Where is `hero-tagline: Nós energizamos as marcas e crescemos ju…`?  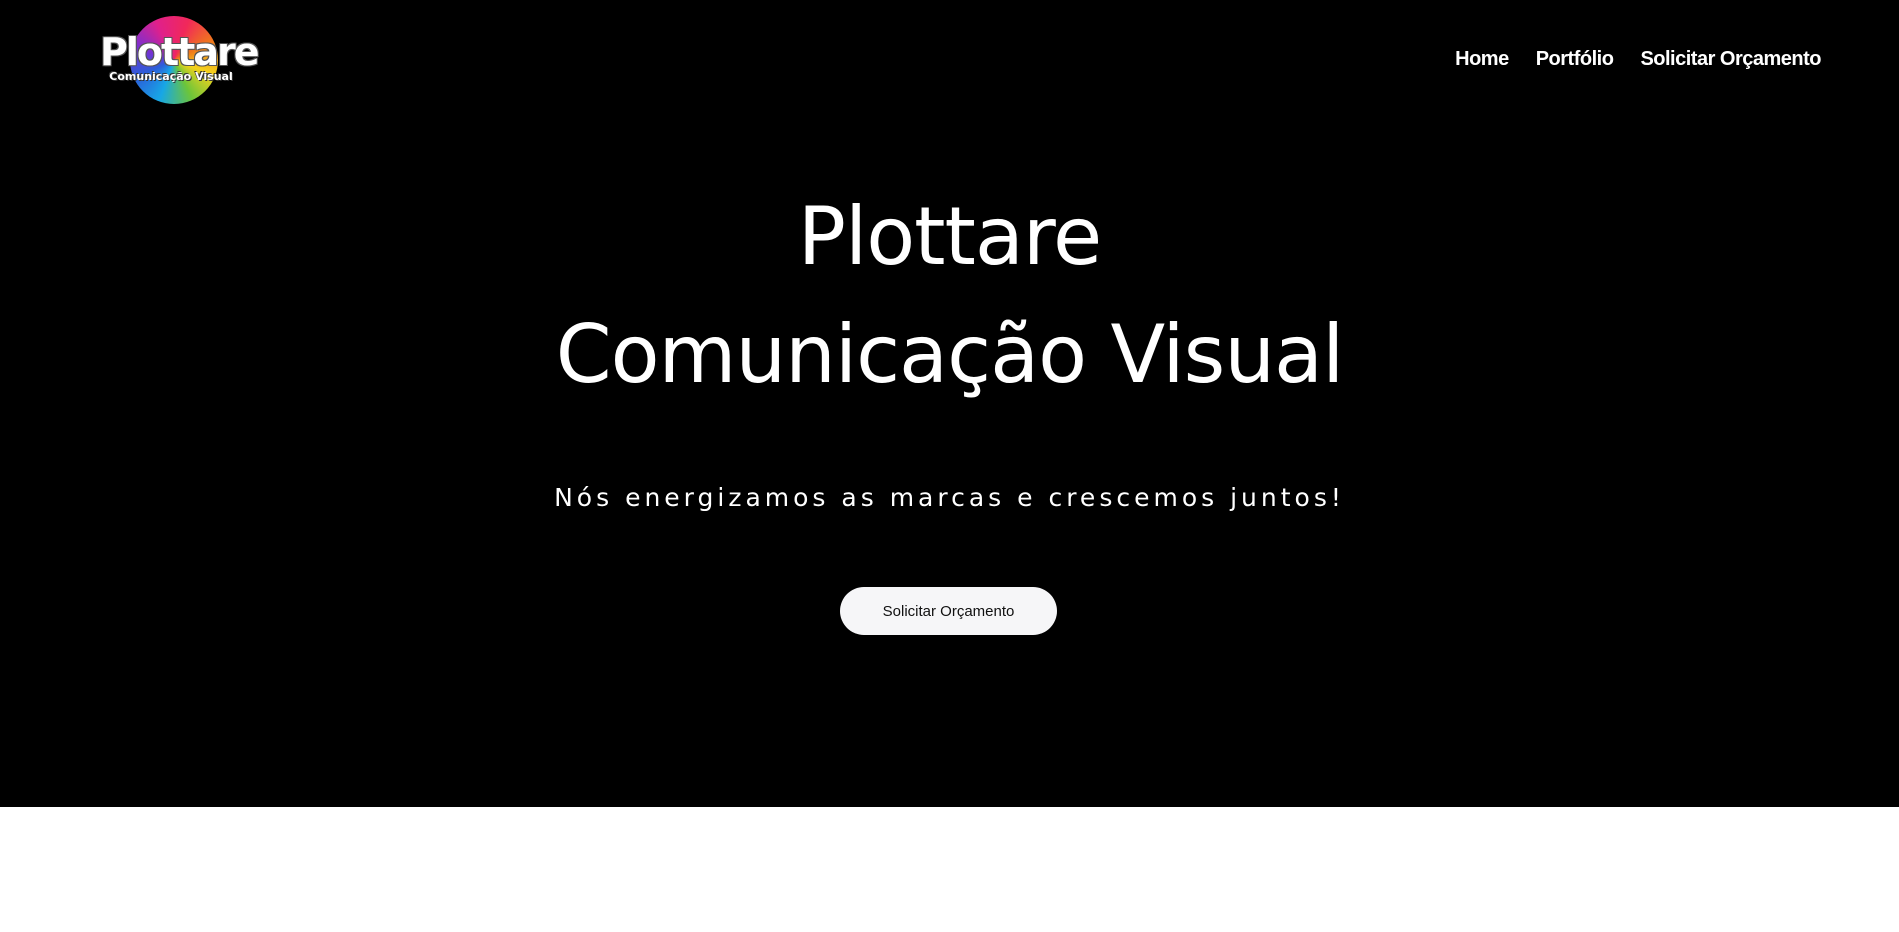 hero-tagline: Nós energizamos as marcas e crescemos ju… is located at coordinates (949, 497).